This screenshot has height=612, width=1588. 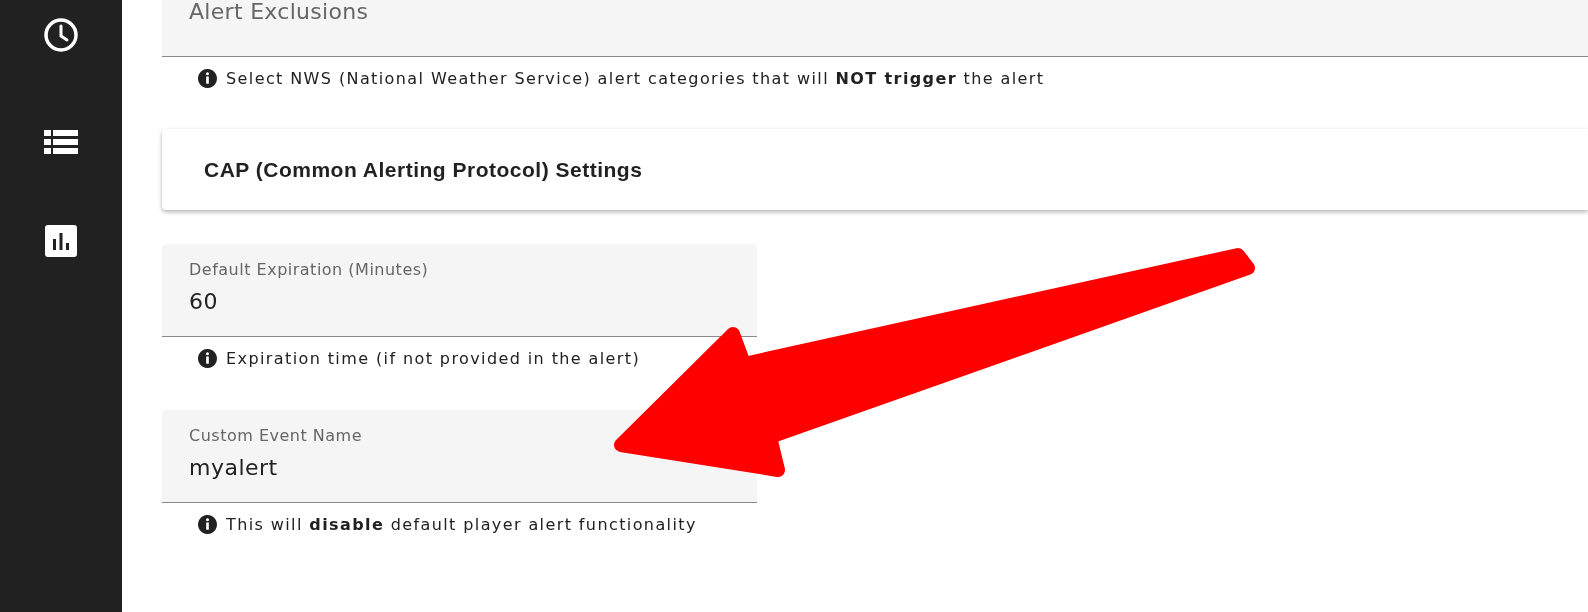 I want to click on help-text: Expiration time (if not provided in the alert), so click(x=433, y=358).